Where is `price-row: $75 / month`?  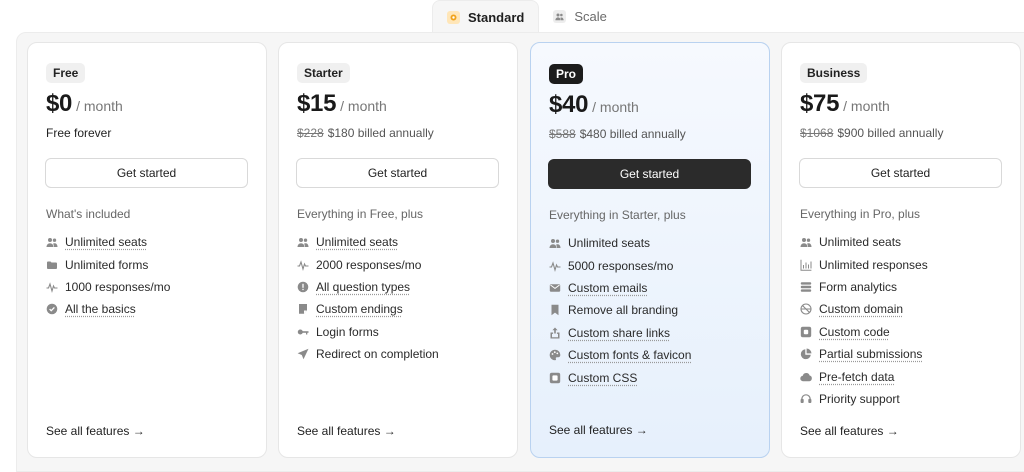 price-row: $75 / month is located at coordinates (845, 104).